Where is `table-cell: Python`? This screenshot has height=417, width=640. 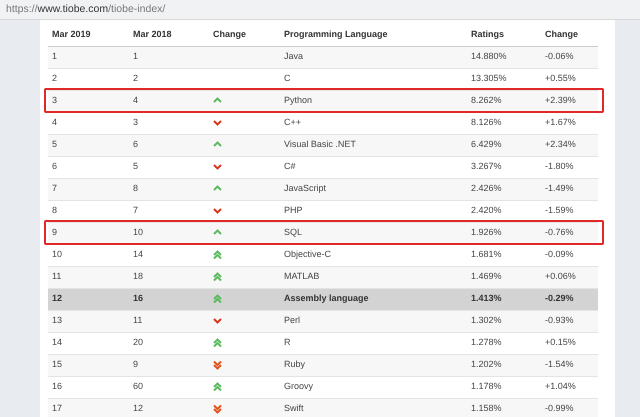 table-cell: Python is located at coordinates (298, 100).